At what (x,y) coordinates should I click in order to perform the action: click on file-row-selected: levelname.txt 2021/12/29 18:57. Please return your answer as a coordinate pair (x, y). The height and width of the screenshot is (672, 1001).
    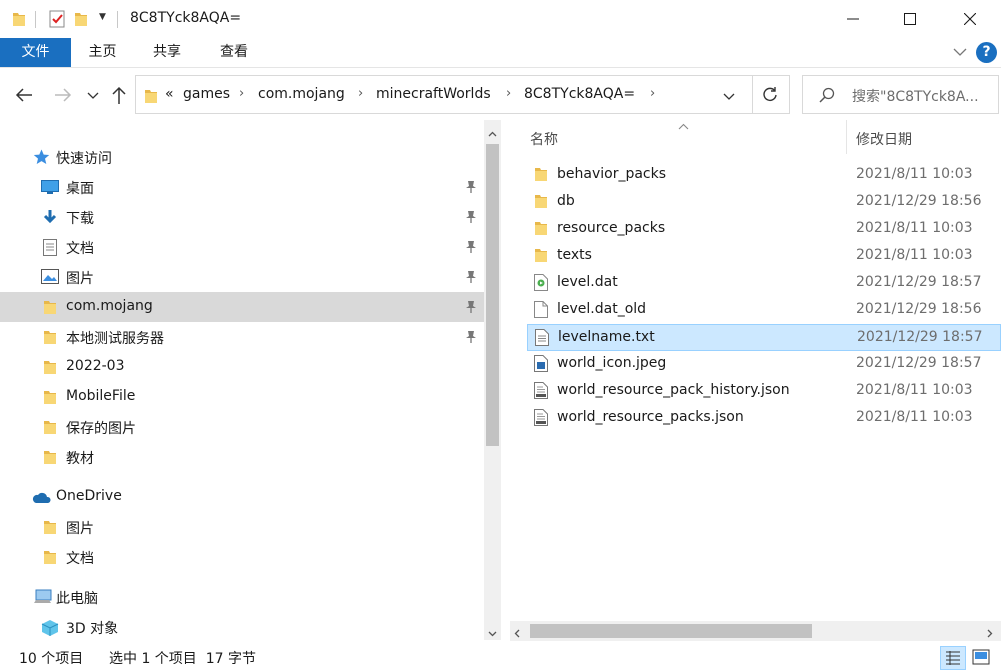
    Looking at the image, I should click on (764, 337).